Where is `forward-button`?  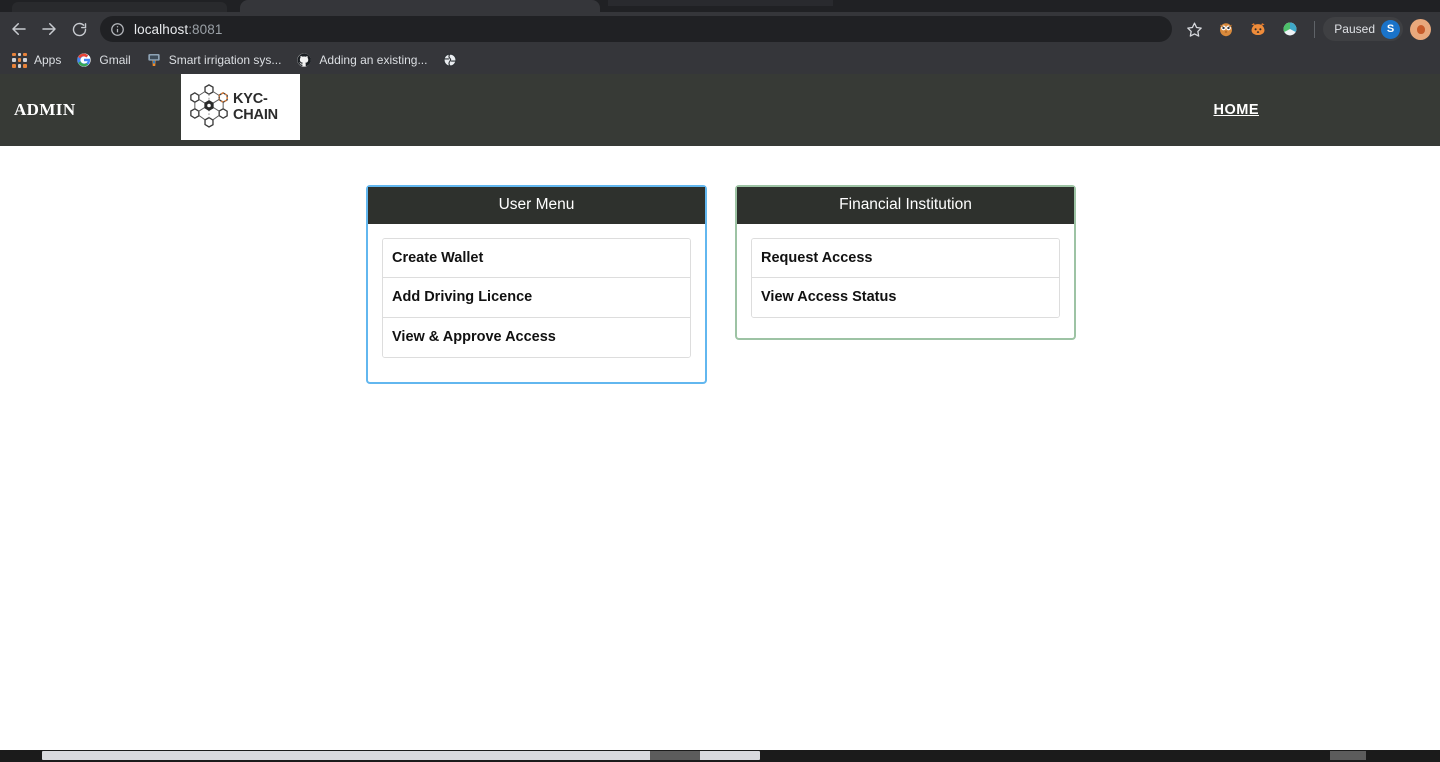 forward-button is located at coordinates (49, 29).